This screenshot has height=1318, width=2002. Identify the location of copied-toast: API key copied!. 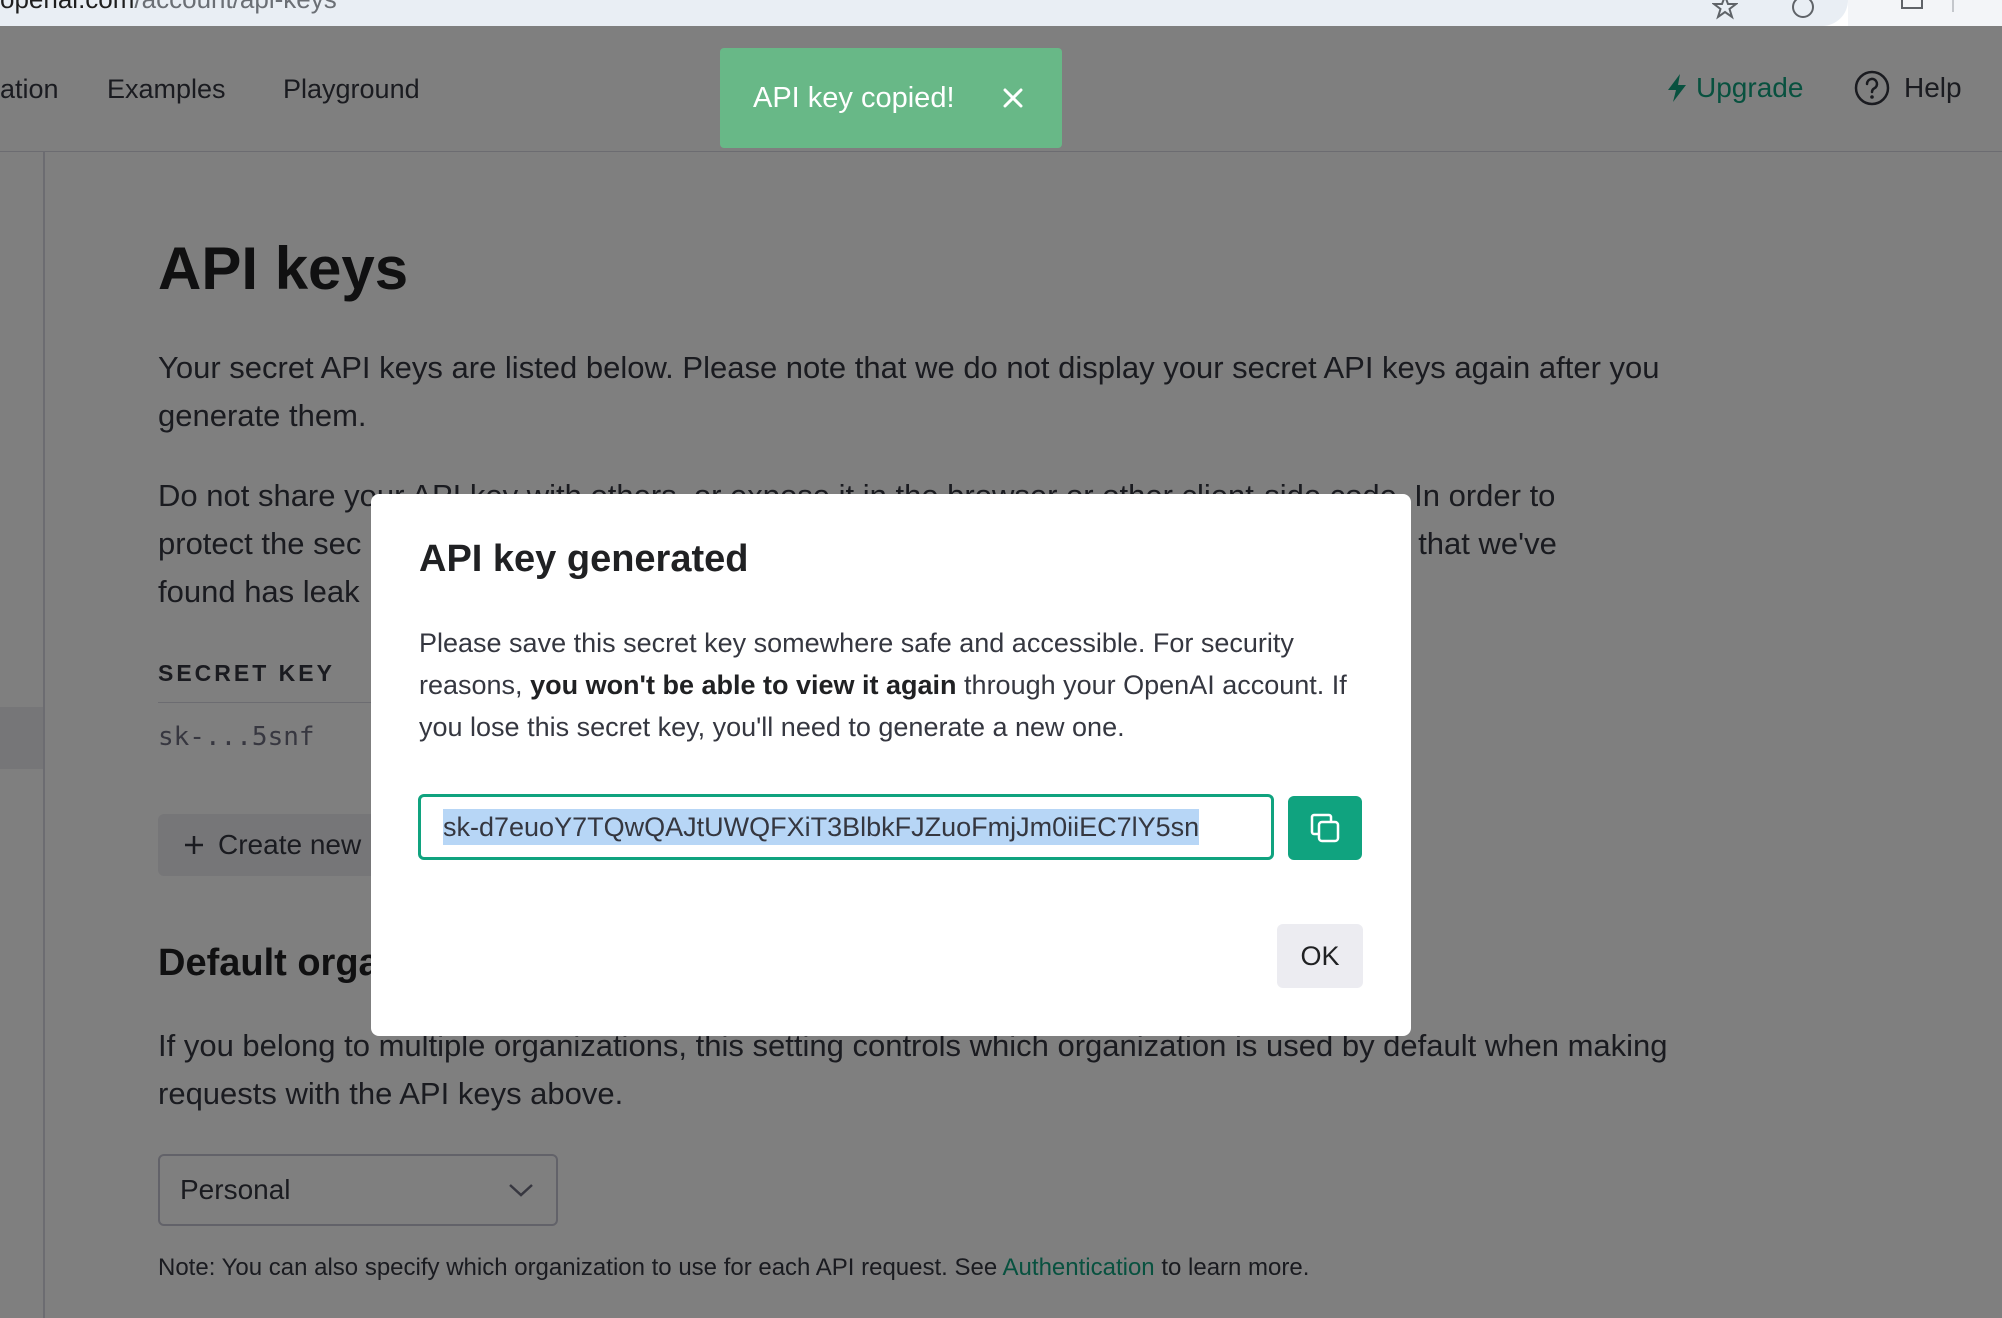
(891, 98).